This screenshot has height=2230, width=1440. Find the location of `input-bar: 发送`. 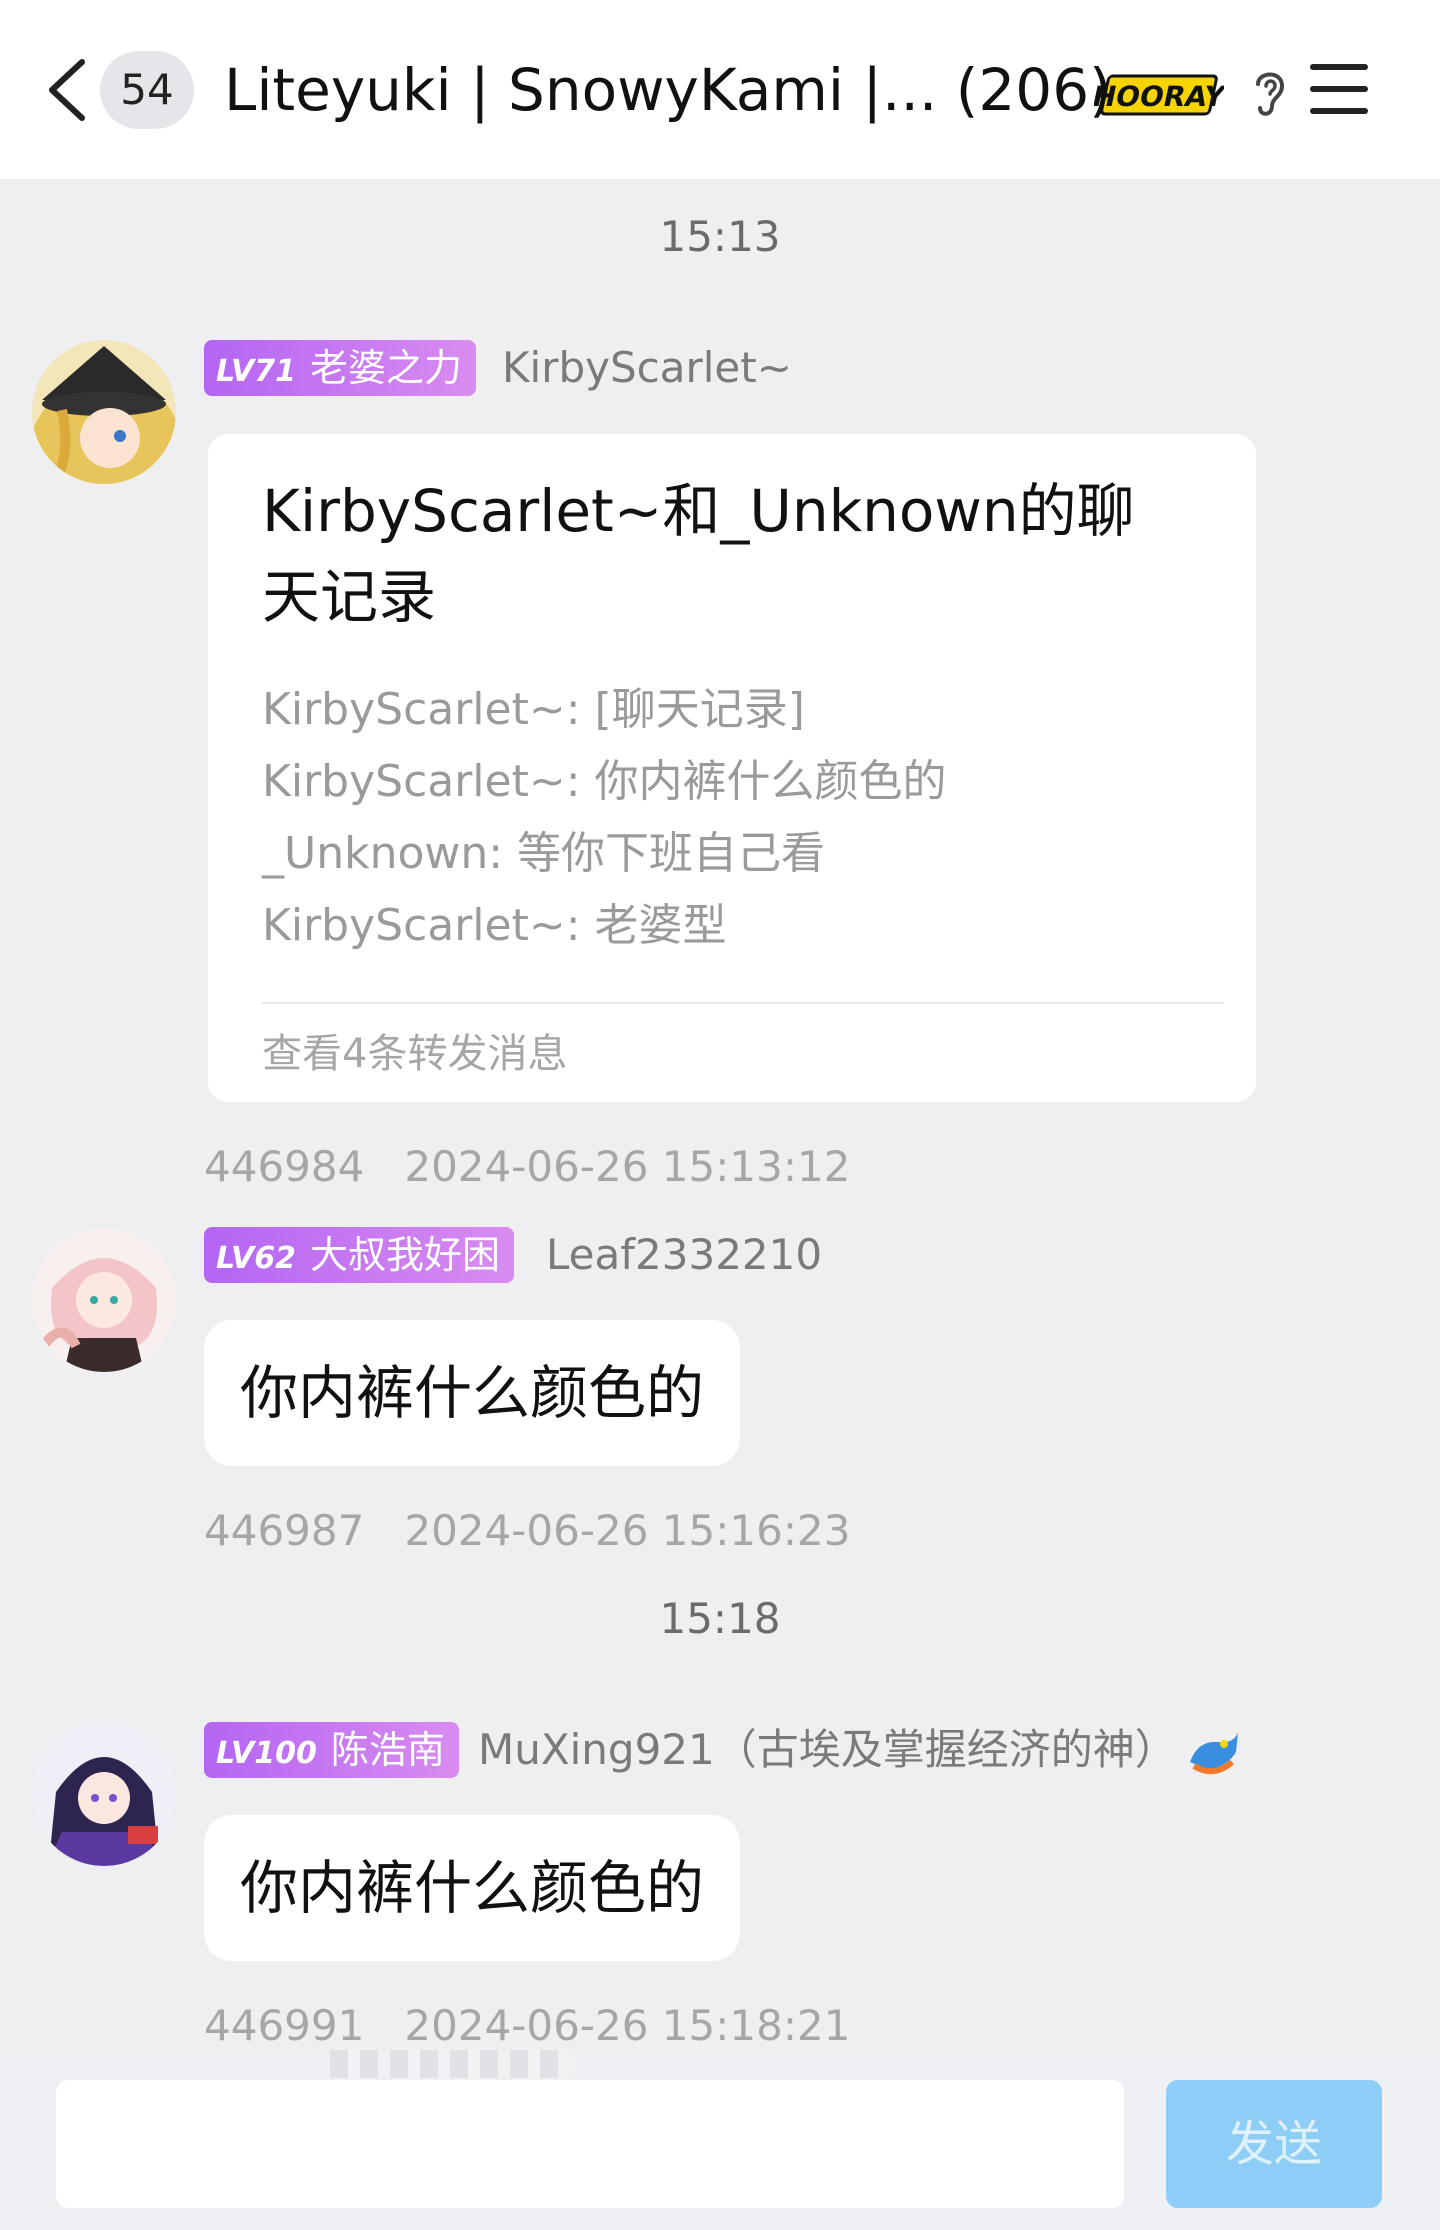

input-bar: 发送 is located at coordinates (720, 2143).